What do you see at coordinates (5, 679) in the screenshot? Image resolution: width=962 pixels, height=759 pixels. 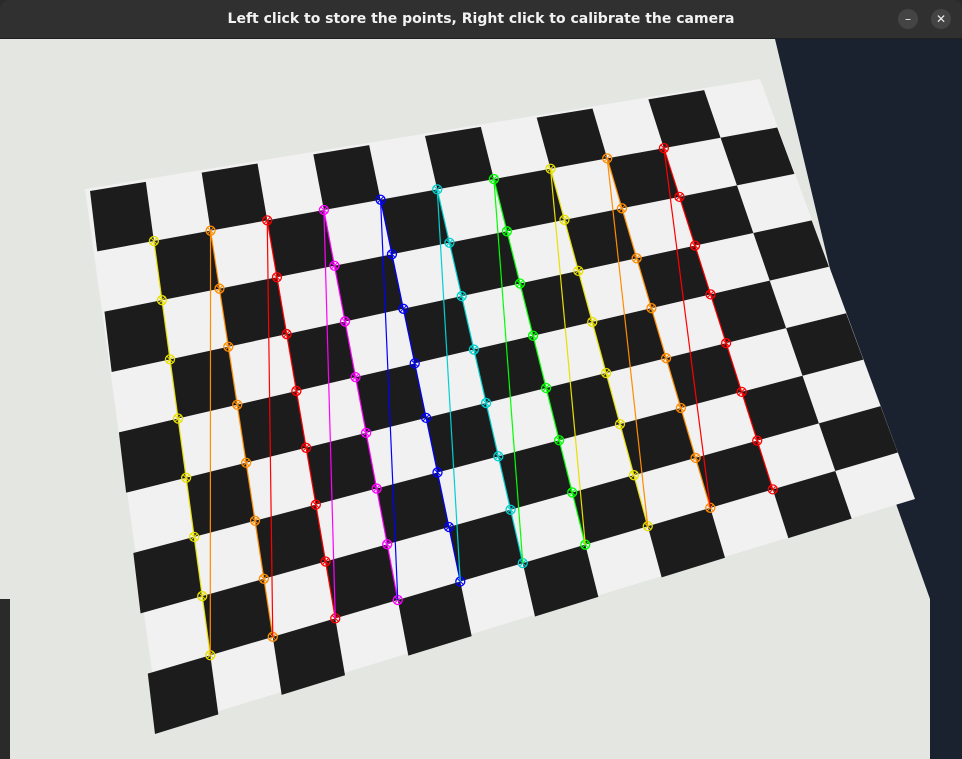 I see `left-edge` at bounding box center [5, 679].